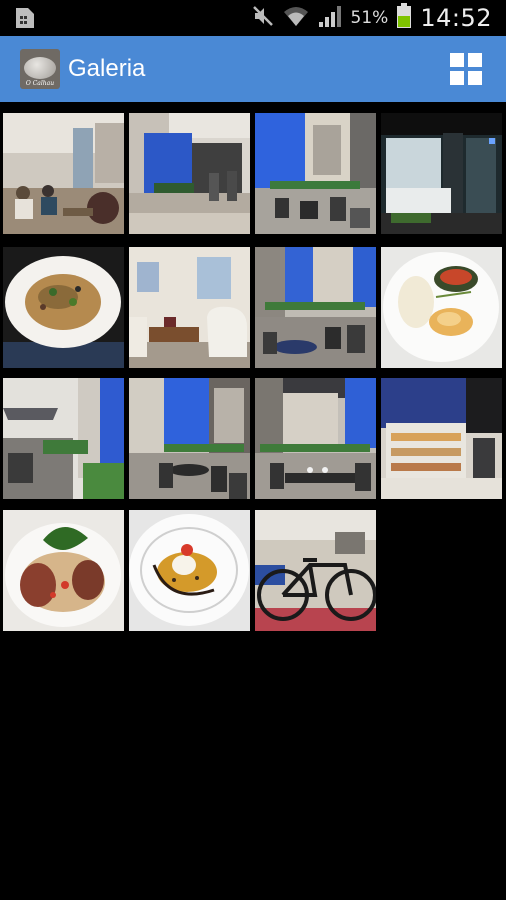 Image resolution: width=506 pixels, height=900 pixels. Describe the element at coordinates (263, 18) in the screenshot. I see `mute-icon` at that location.